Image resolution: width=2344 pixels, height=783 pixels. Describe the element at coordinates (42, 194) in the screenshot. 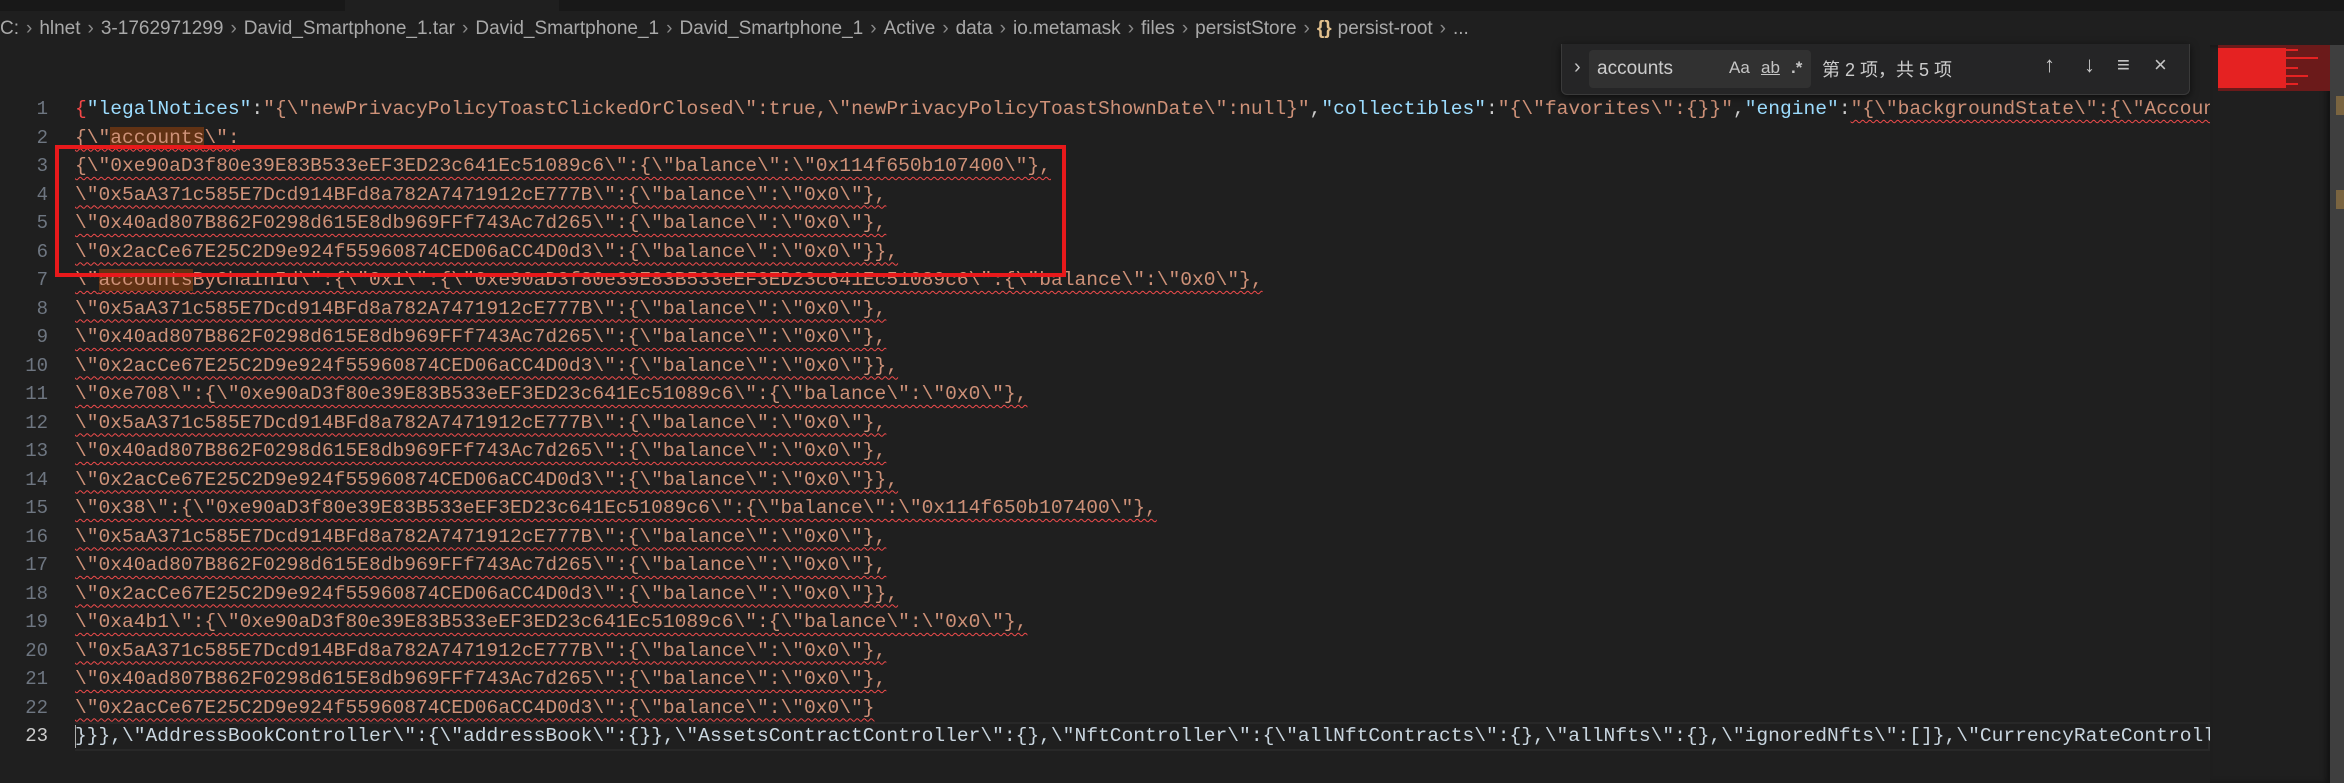

I see `line-number: 4` at that location.